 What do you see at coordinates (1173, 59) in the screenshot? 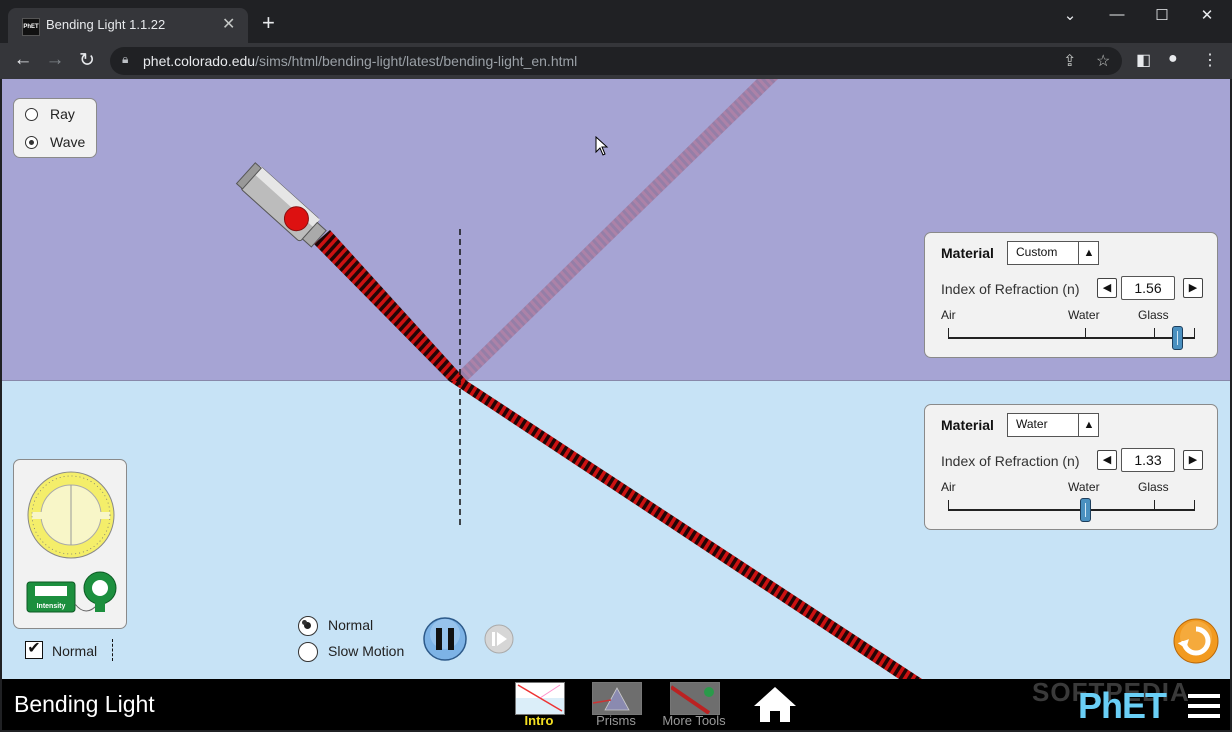
I see `profile-avatar-icon: ●` at bounding box center [1173, 59].